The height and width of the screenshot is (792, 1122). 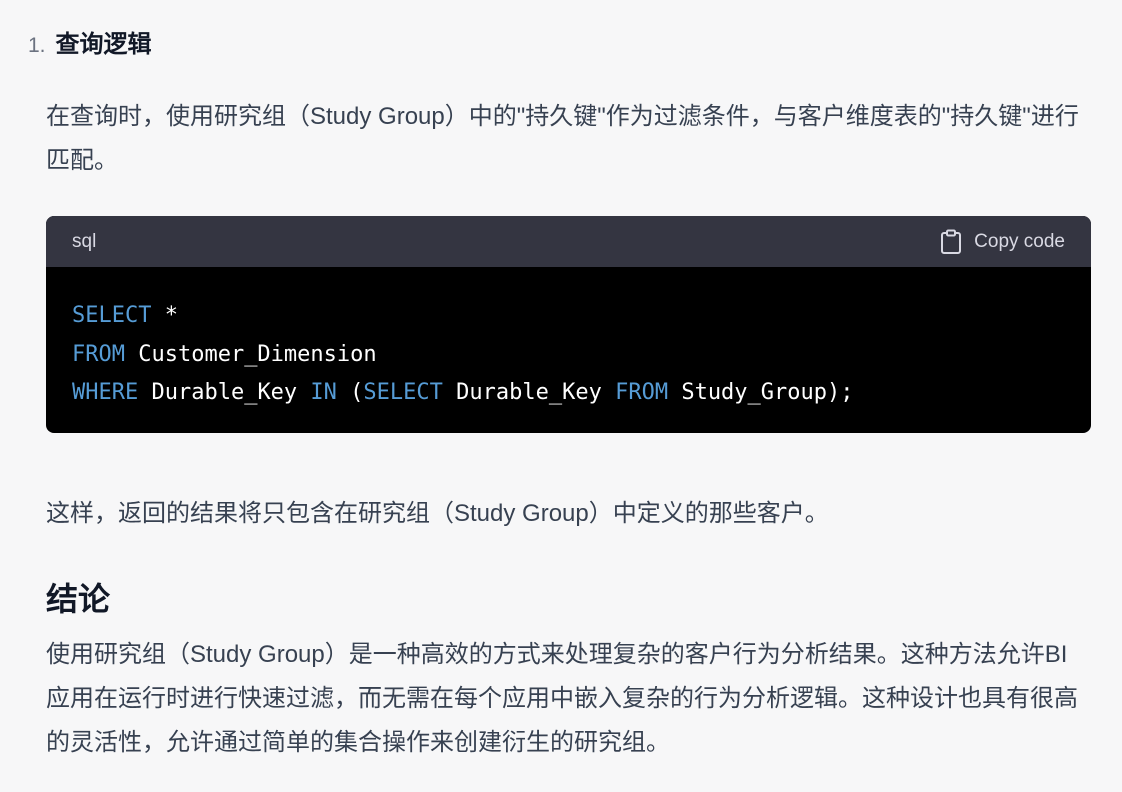 I want to click on section-title-conclusion: 结论, so click(x=78, y=599).